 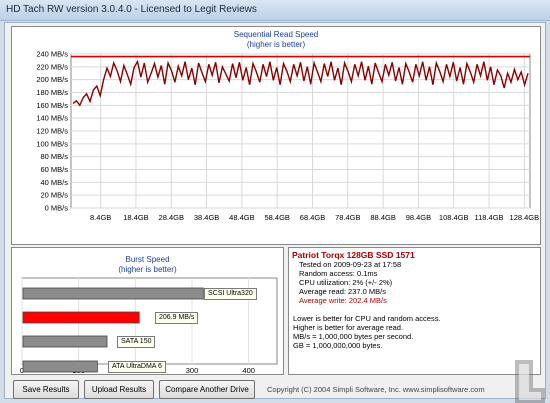 What do you see at coordinates (149, 325) in the screenshot?
I see `burst-speed-chart: 0100200300400` at bounding box center [149, 325].